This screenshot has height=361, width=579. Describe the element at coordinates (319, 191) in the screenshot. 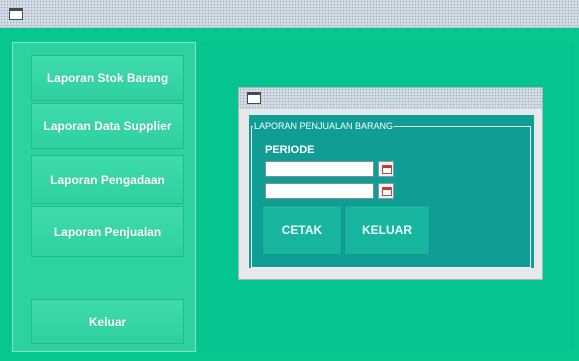

I see `date-to-field` at that location.